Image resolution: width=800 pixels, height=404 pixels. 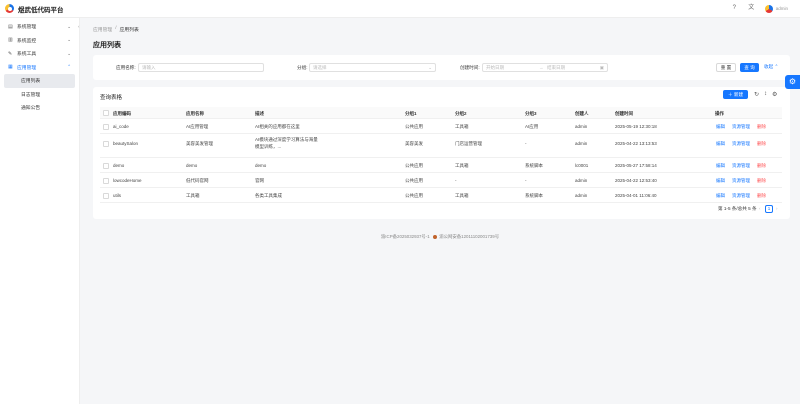 What do you see at coordinates (751, 8) in the screenshot?
I see `translate-icon: 文` at bounding box center [751, 8].